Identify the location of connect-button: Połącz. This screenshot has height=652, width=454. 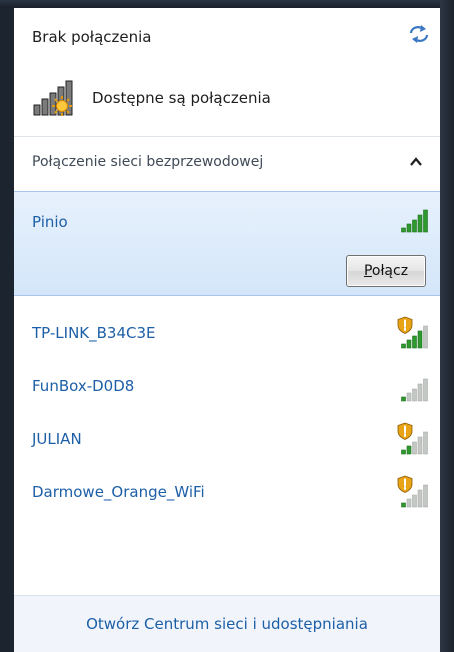
(386, 271).